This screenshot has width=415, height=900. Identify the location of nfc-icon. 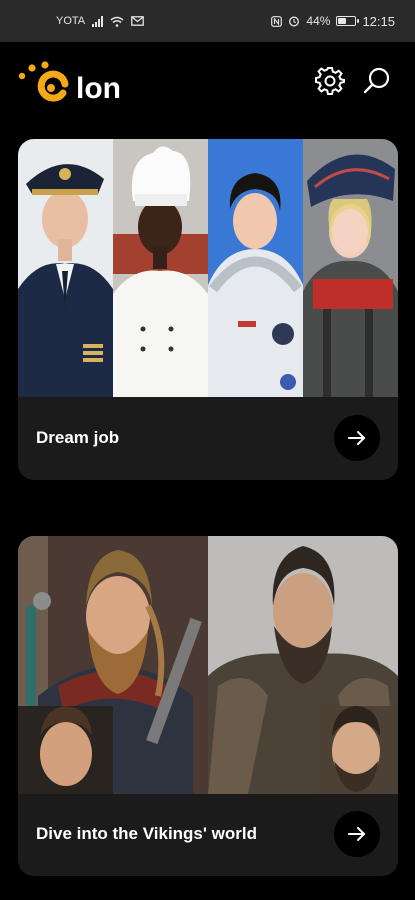
(277, 21).